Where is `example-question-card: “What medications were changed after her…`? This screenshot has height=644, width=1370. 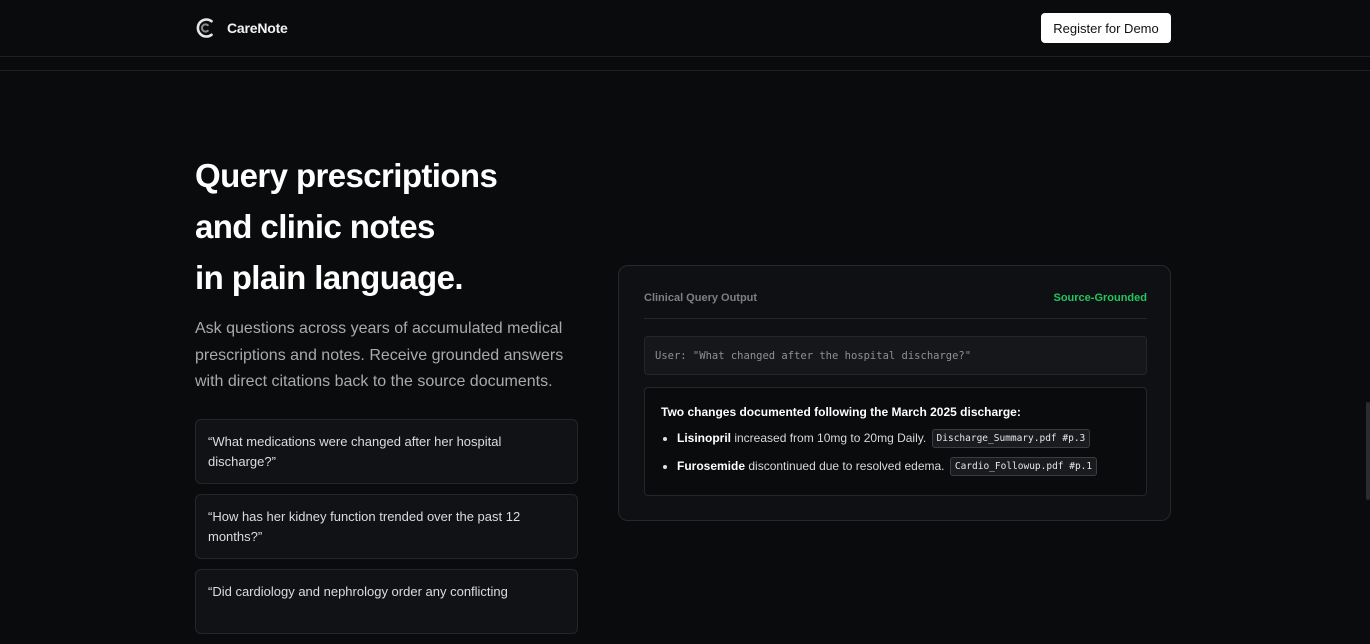
example-question-card: “What medications were changed after her… is located at coordinates (386, 451).